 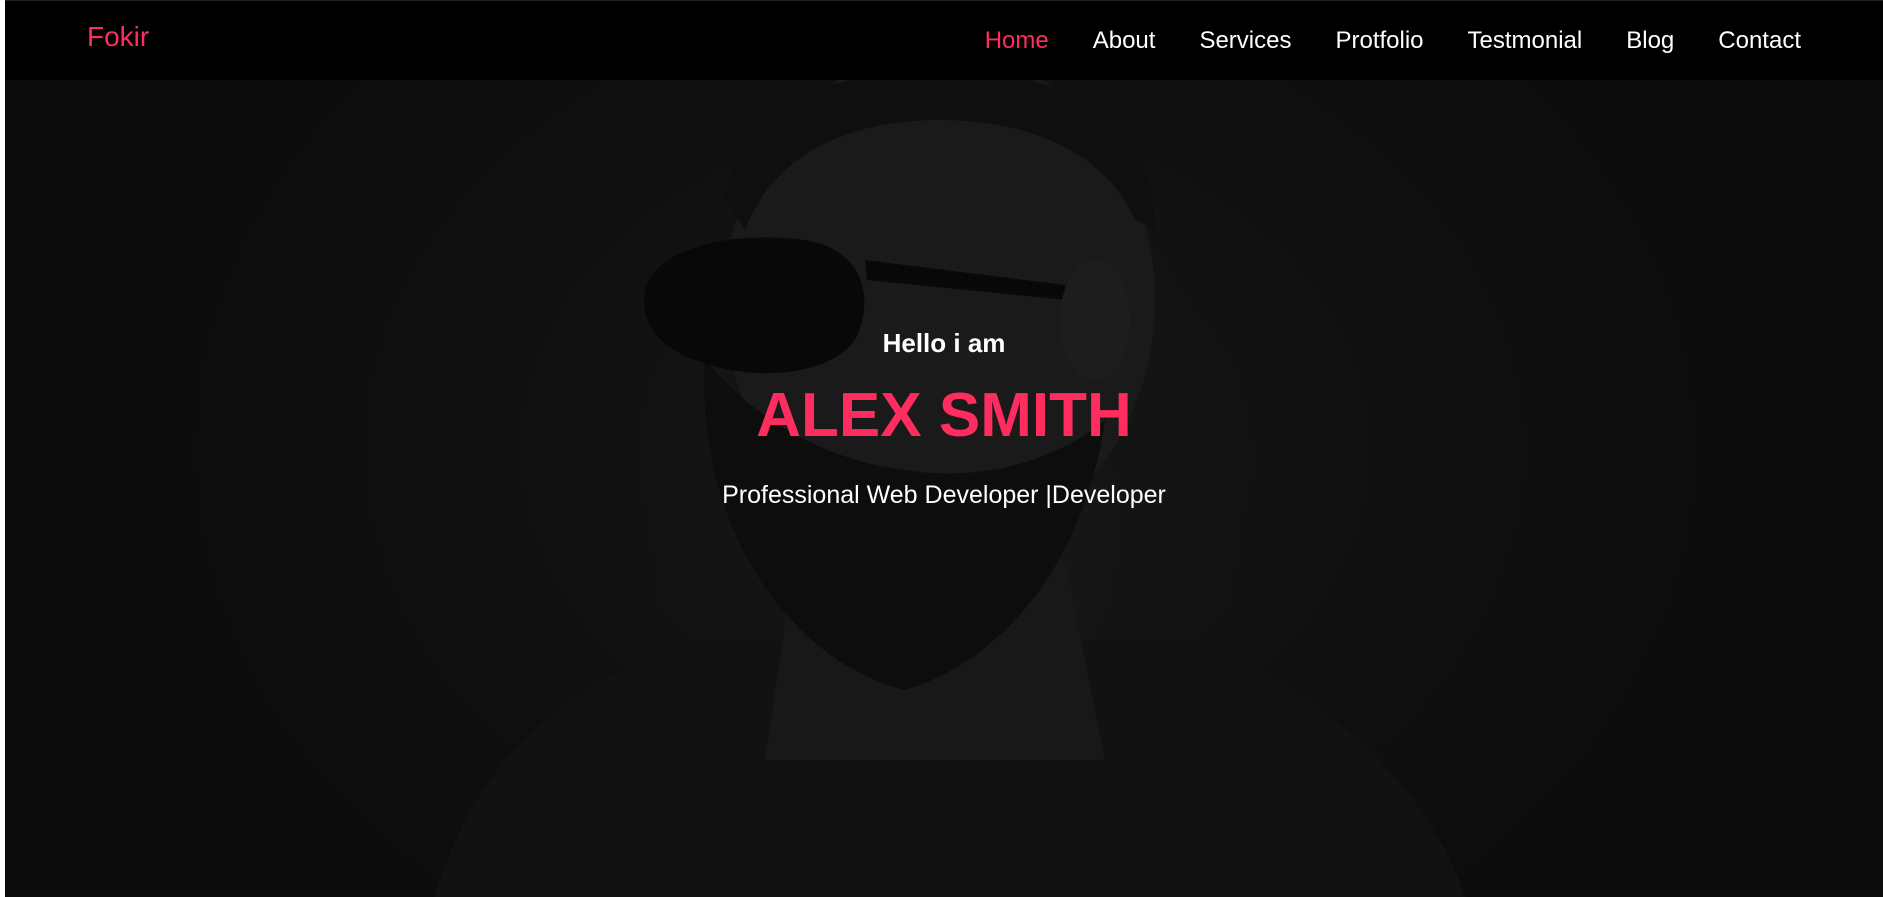 I want to click on nav-item-about: About, so click(x=1124, y=41).